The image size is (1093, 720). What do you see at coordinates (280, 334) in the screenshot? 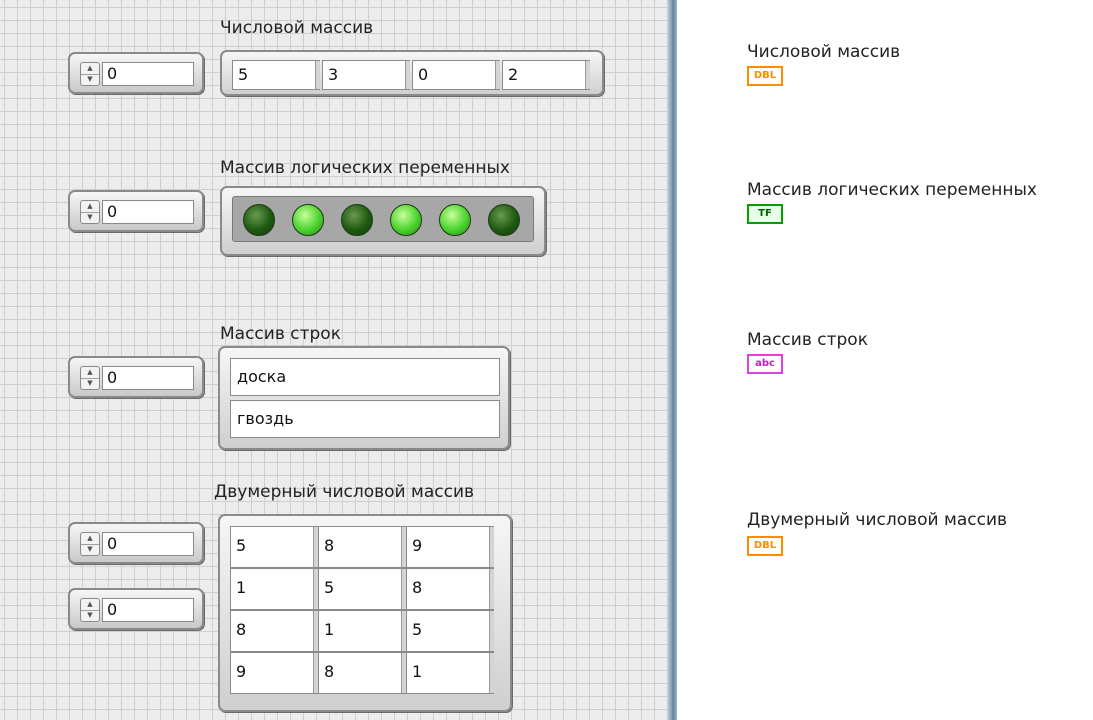
I see `string-array-label: Массив строк` at bounding box center [280, 334].